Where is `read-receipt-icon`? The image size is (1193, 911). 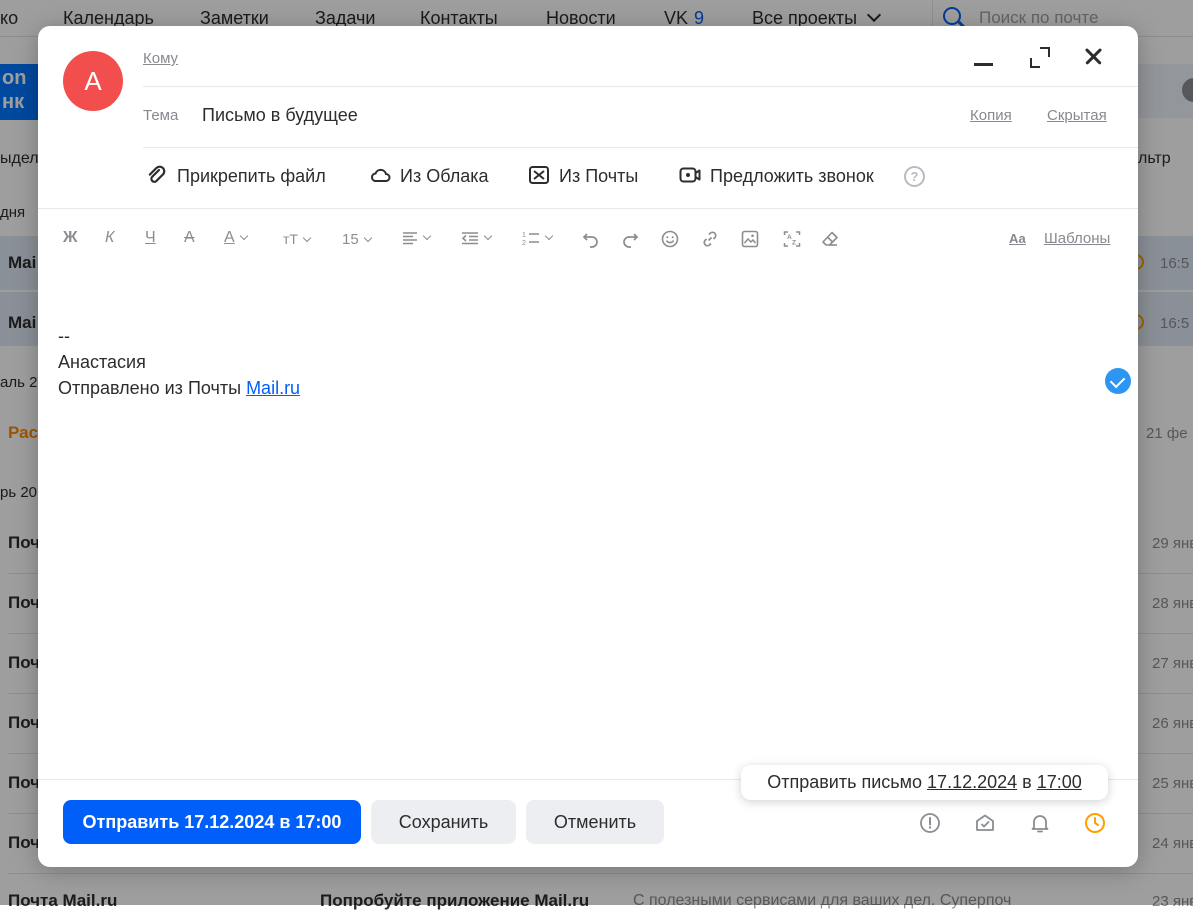
read-receipt-icon is located at coordinates (985, 823).